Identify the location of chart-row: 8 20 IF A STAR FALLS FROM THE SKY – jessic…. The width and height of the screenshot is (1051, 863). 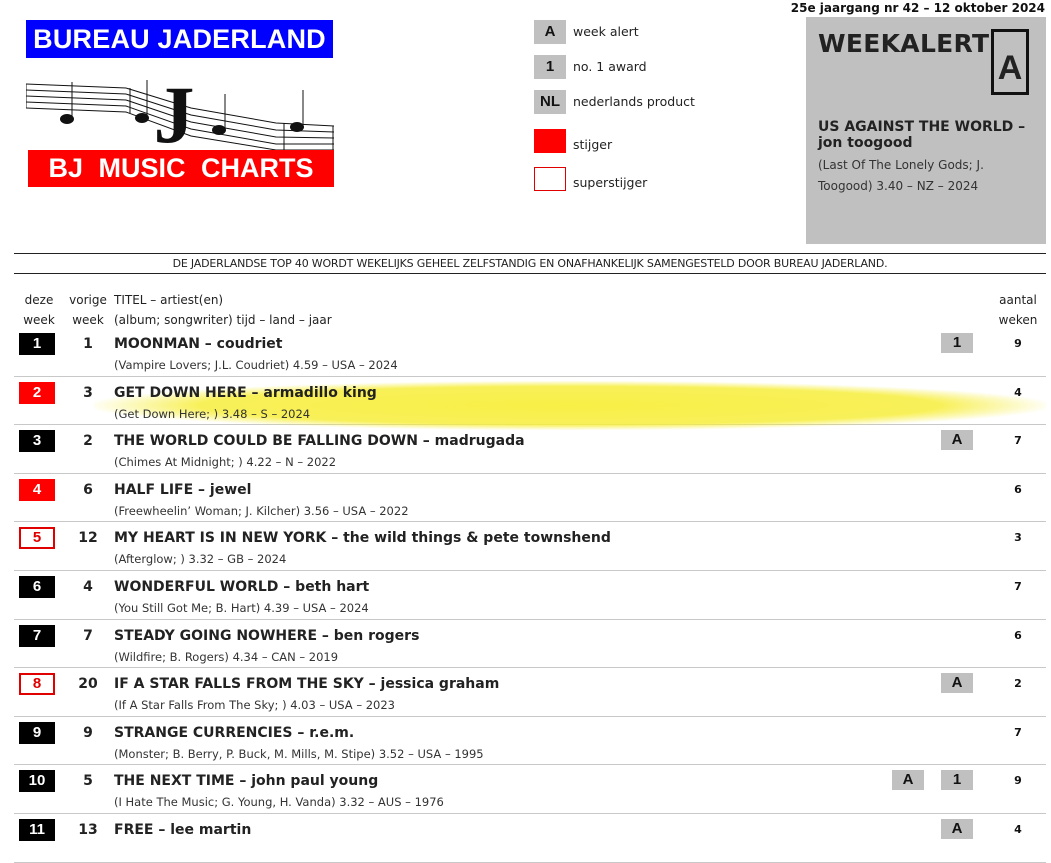
(530, 692).